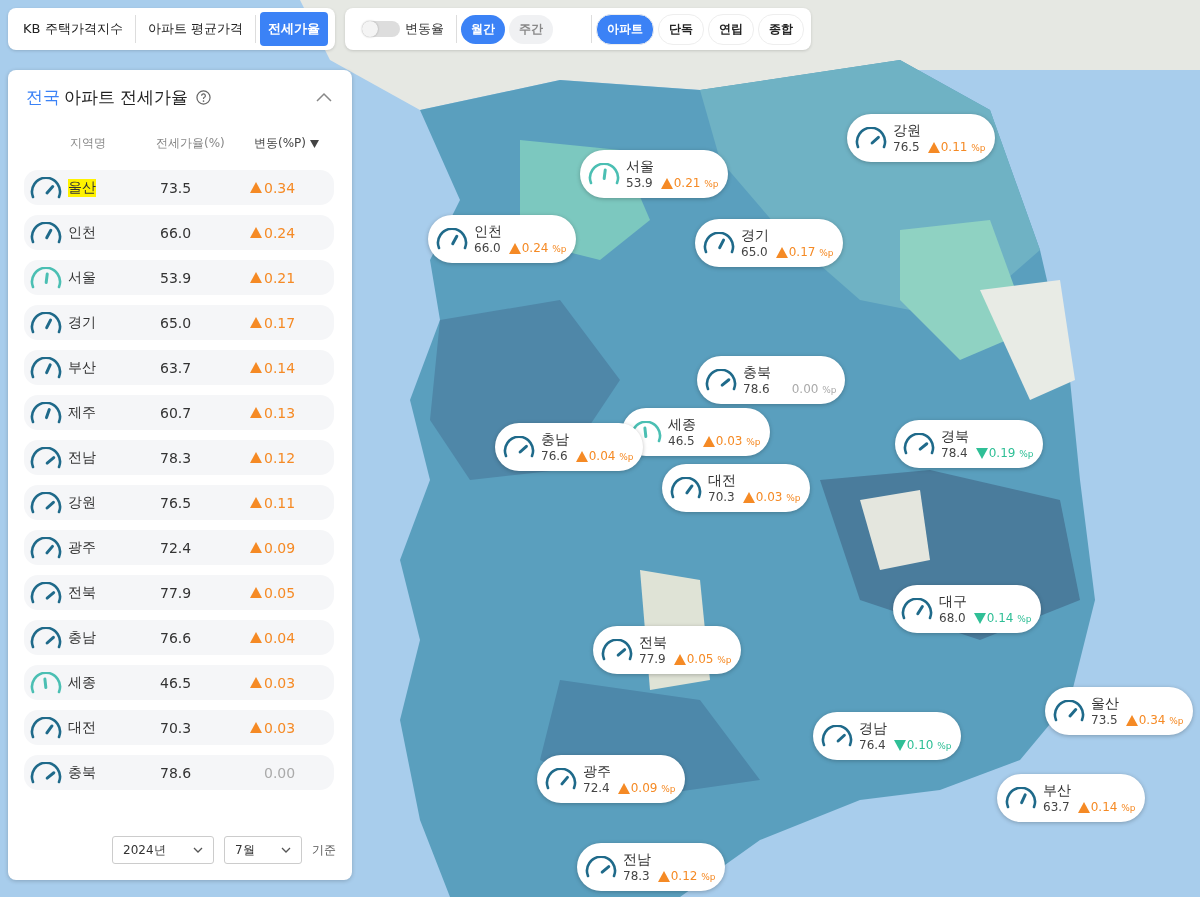  Describe the element at coordinates (280, 502) in the screenshot. I see `change-value: 0.11` at that location.